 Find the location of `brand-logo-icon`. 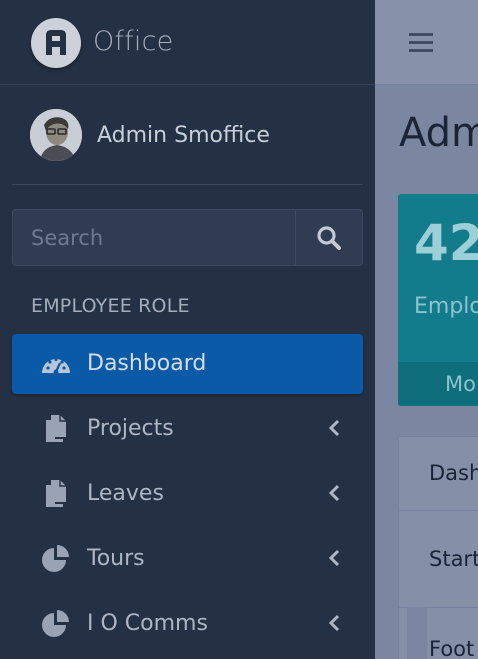

brand-logo-icon is located at coordinates (56, 43).